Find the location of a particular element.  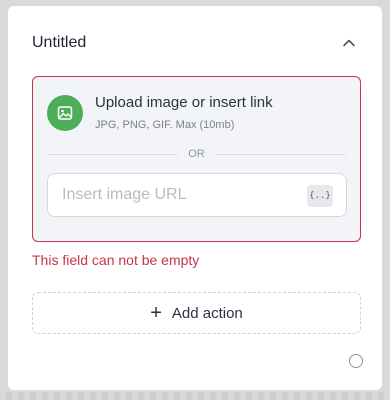

background-strip is located at coordinates (195, 396).